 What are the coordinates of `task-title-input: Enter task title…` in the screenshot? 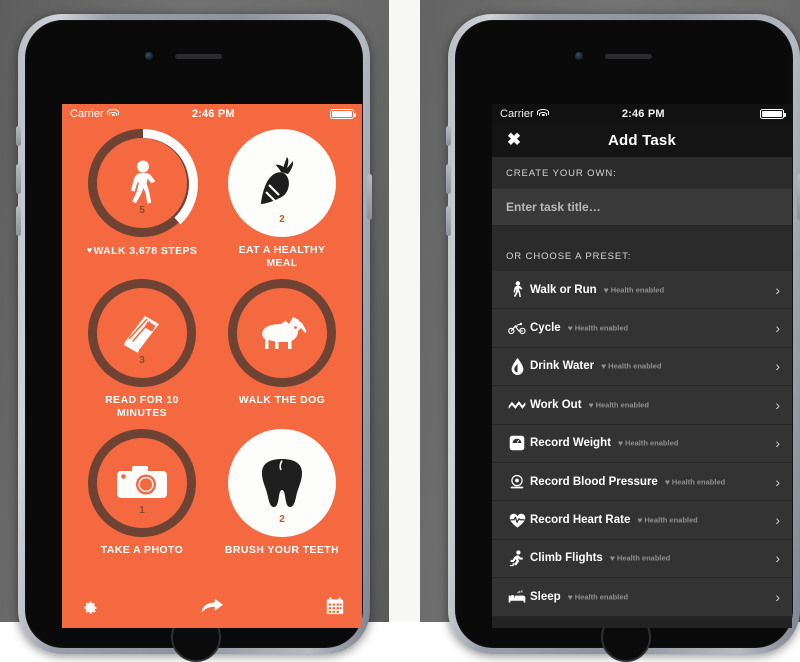 It's located at (642, 207).